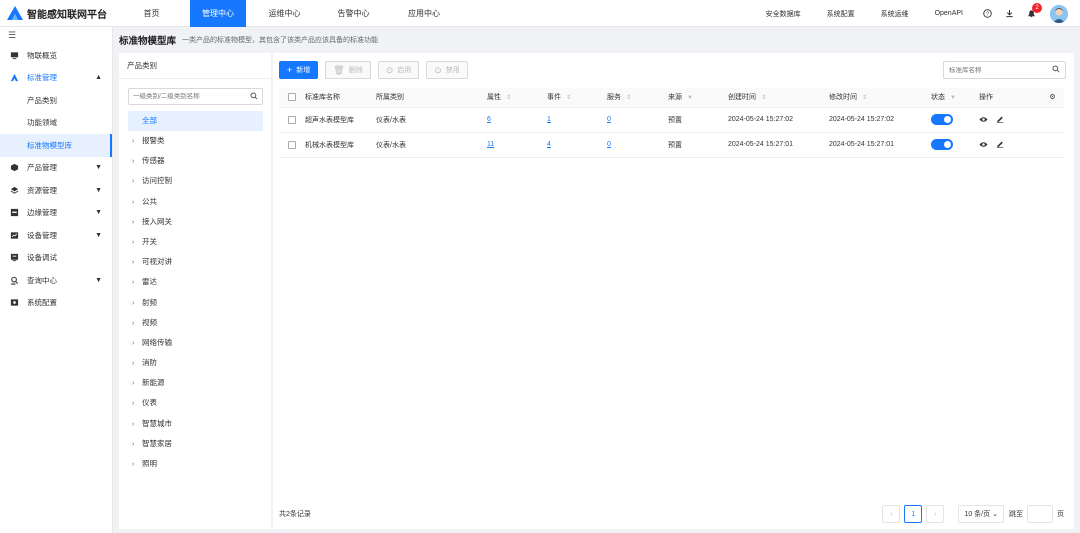 The height and width of the screenshot is (533, 1080). What do you see at coordinates (195, 242) in the screenshot?
I see `category-item: › 开关` at bounding box center [195, 242].